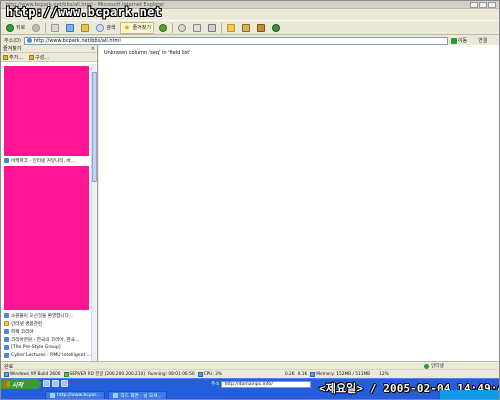  I want to click on sidebar-header: 즐겨찾기 ×, so click(49, 49).